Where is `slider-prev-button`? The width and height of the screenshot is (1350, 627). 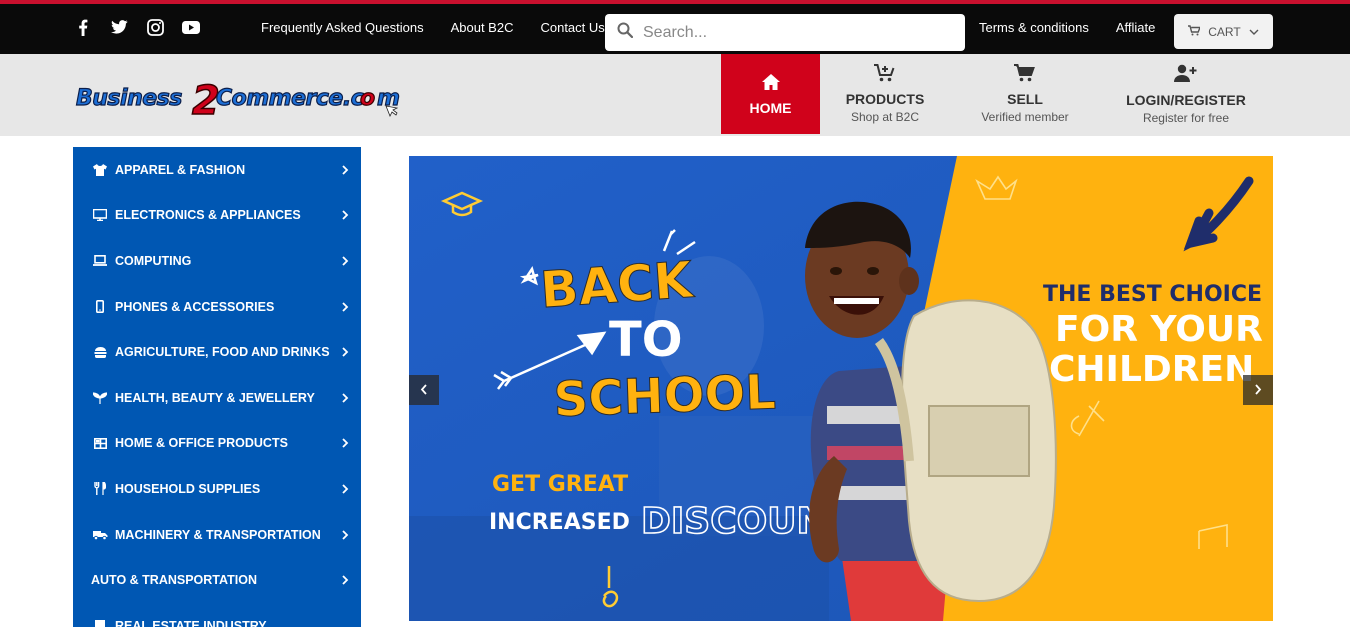
slider-prev-button is located at coordinates (424, 390).